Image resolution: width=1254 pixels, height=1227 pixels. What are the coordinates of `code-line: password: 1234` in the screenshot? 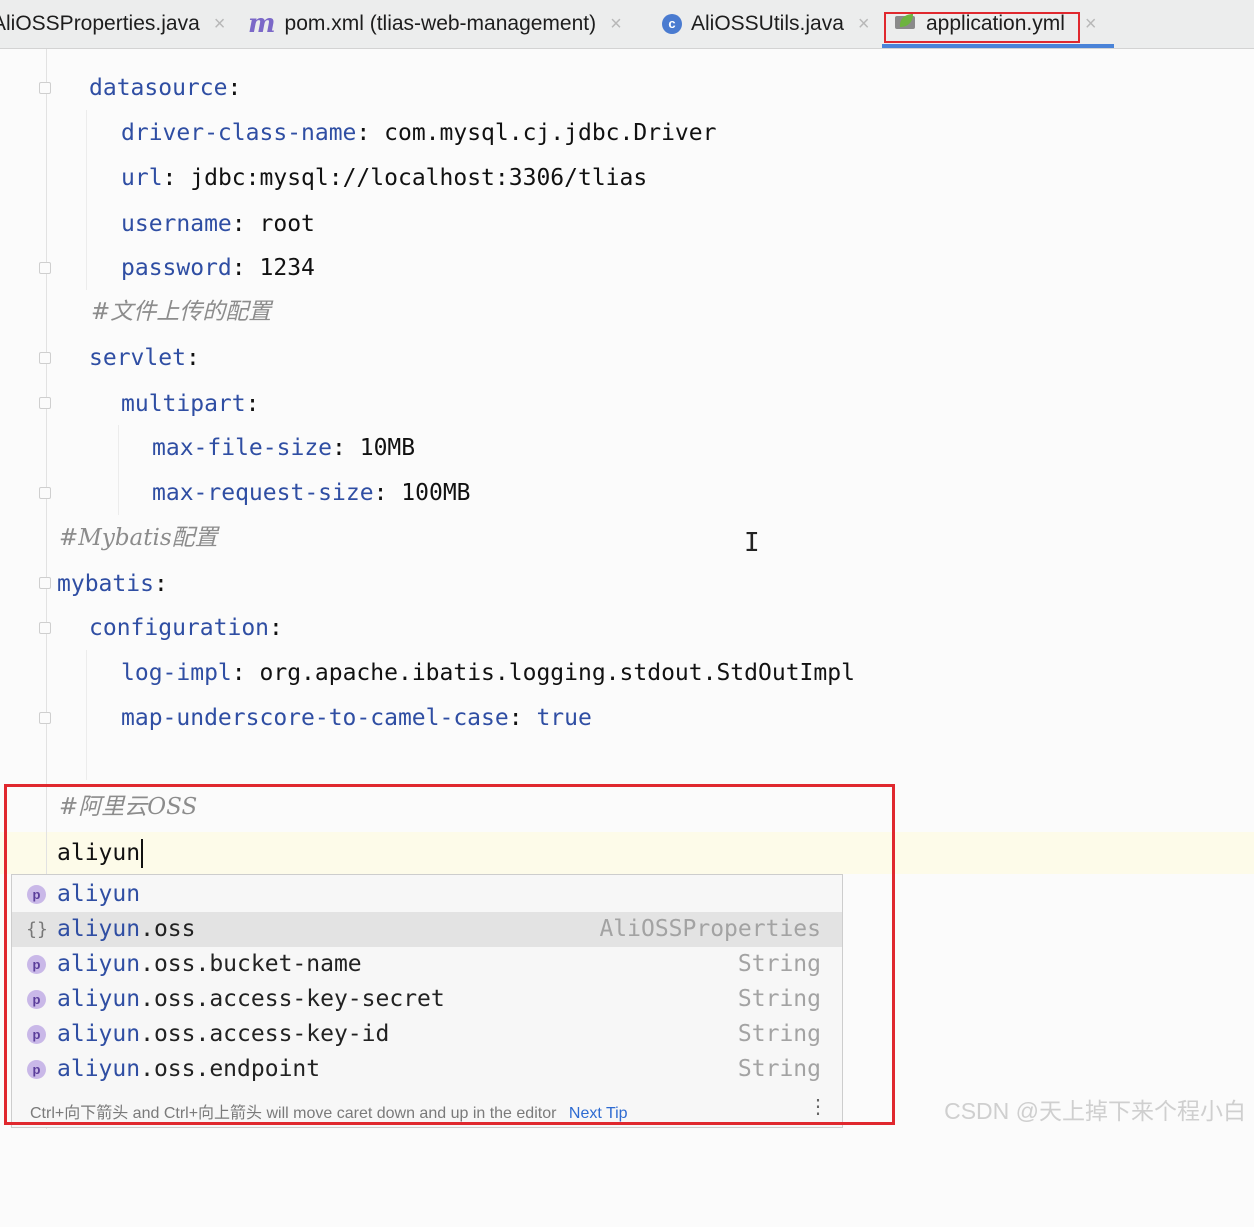 It's located at (218, 268).